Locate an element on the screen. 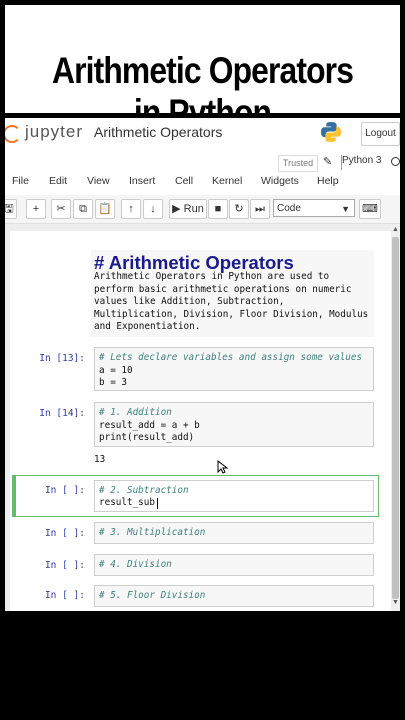  move-up-icon: ↑ is located at coordinates (131, 209).